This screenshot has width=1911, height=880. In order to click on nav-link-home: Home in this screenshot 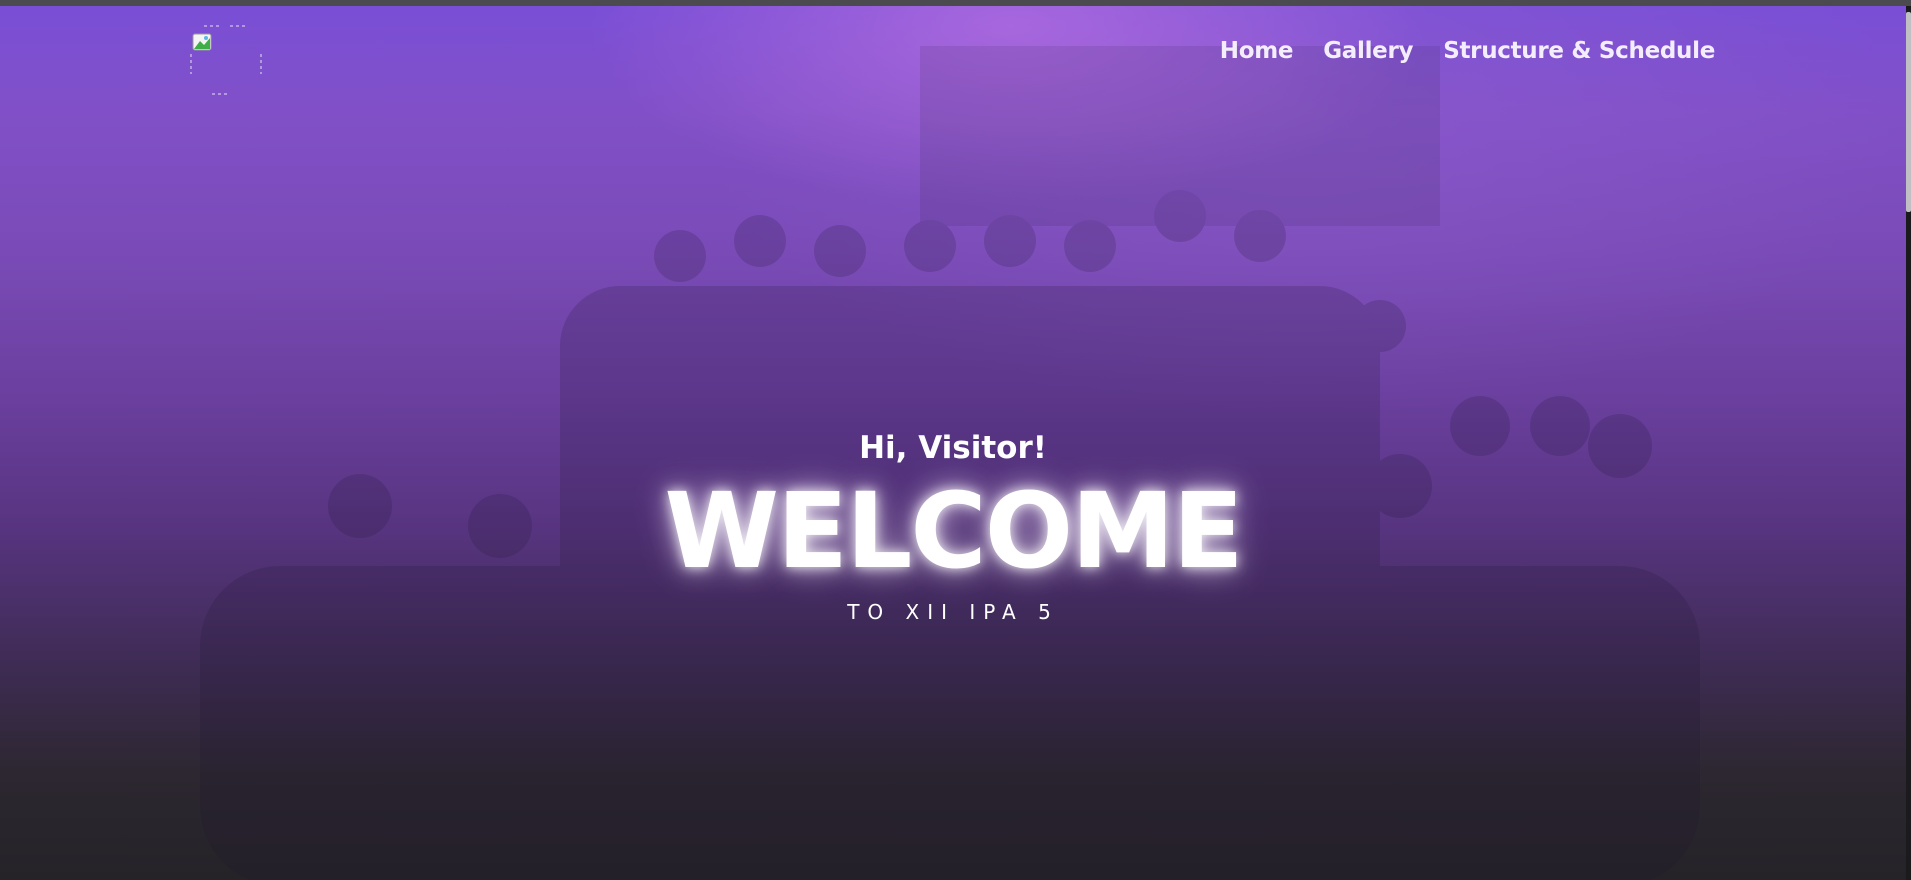, I will do `click(1257, 51)`.